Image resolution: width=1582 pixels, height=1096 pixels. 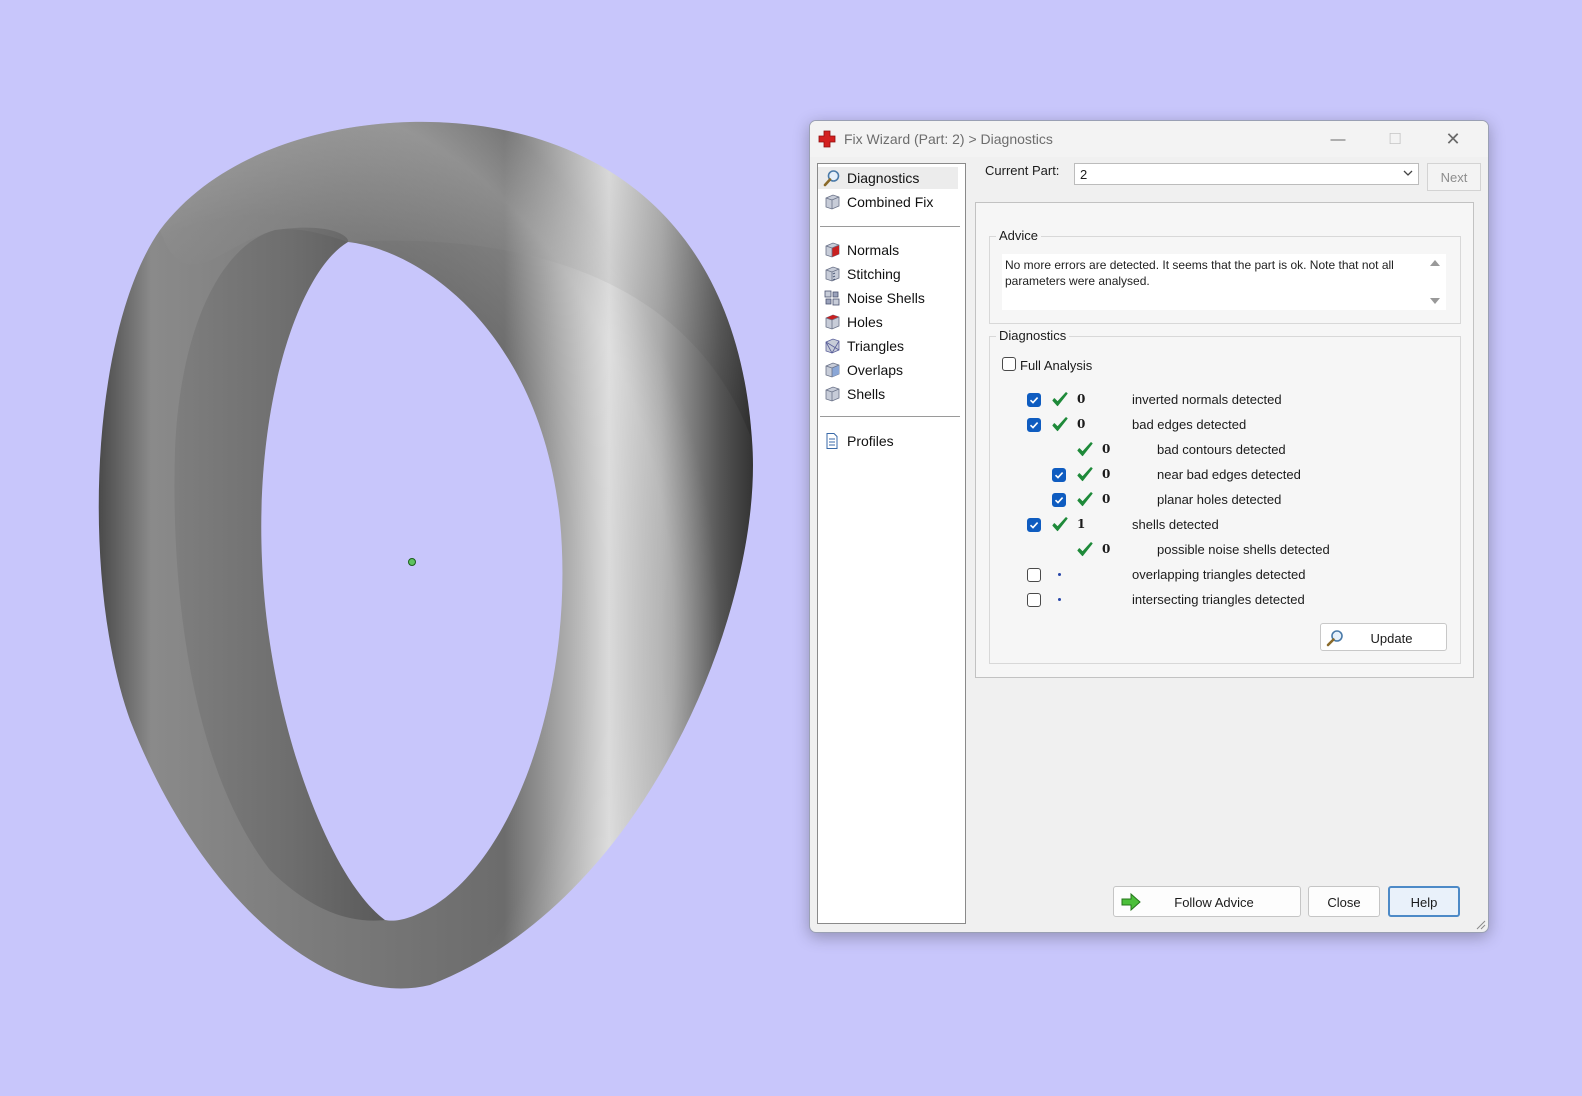 What do you see at coordinates (1022, 170) in the screenshot?
I see `current-part-label: Current Part:` at bounding box center [1022, 170].